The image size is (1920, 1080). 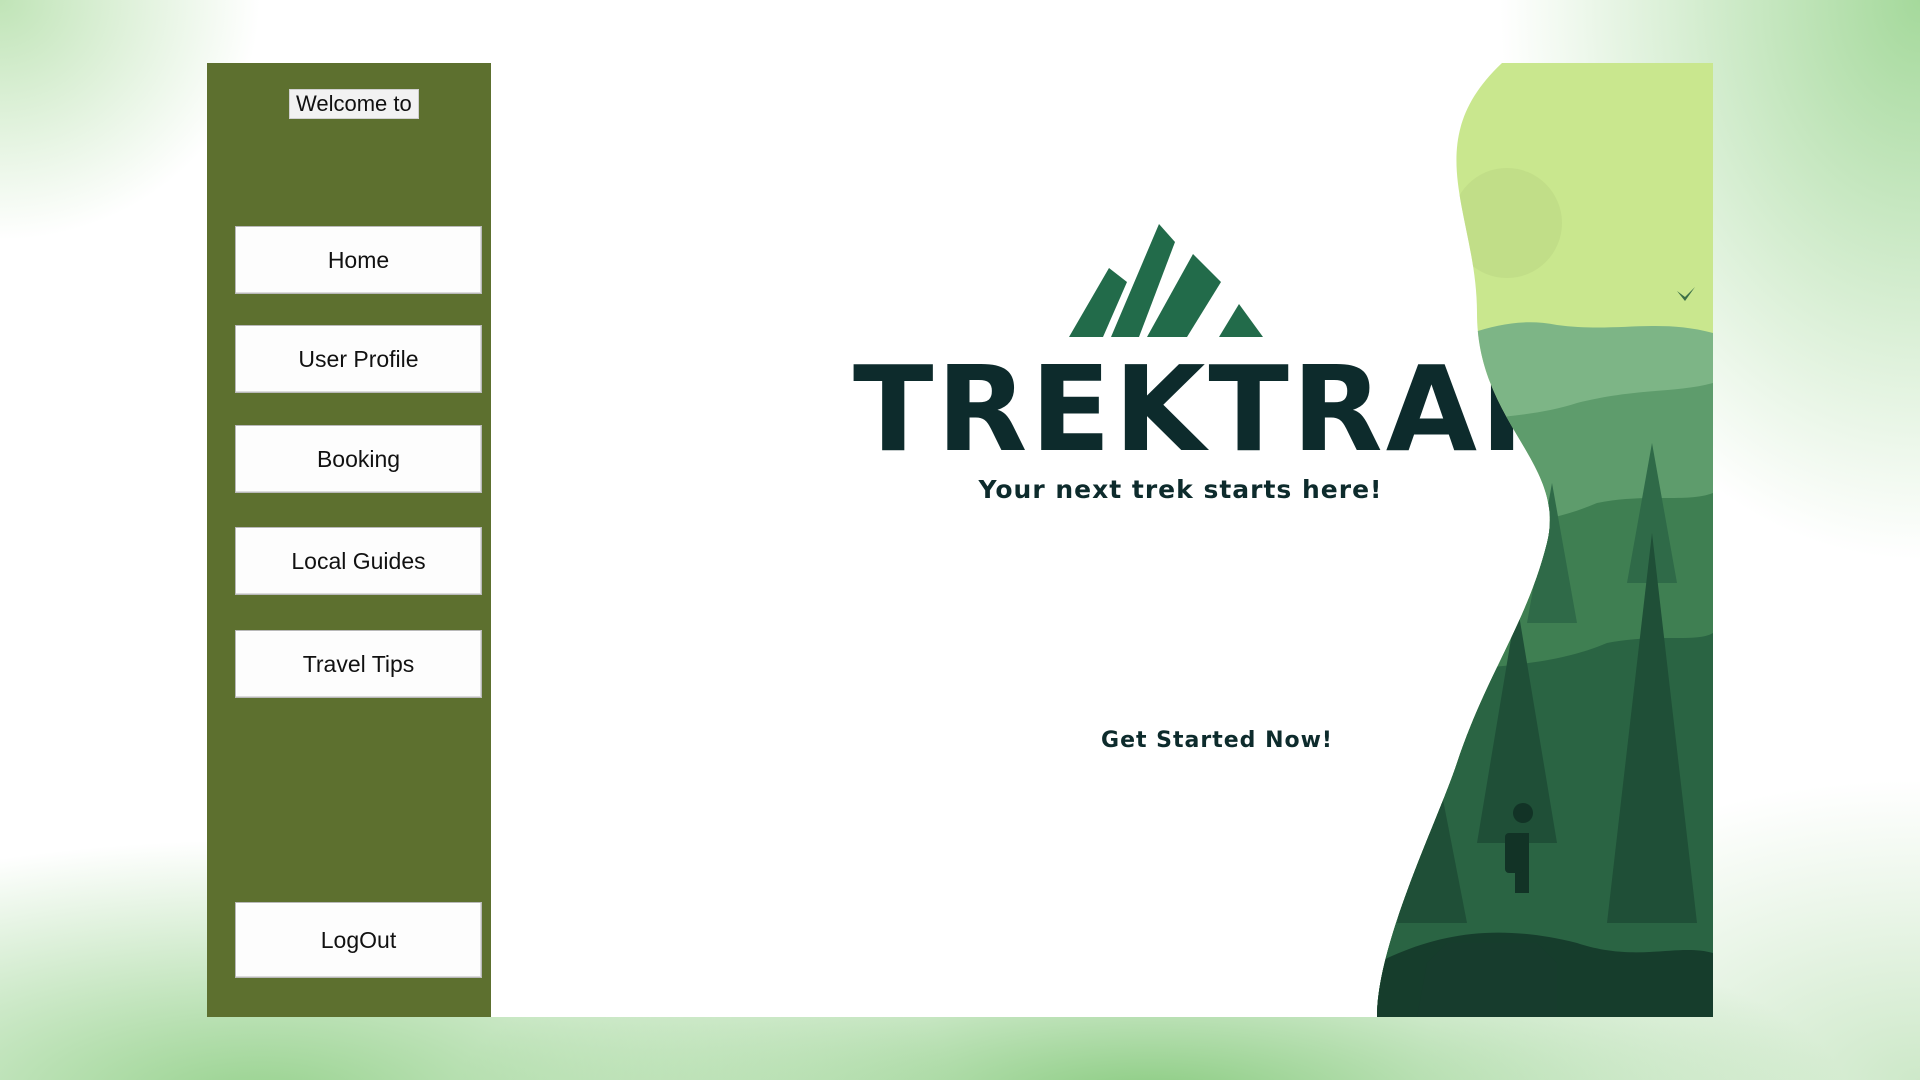 I want to click on welcome-label: Welcome to, so click(x=354, y=104).